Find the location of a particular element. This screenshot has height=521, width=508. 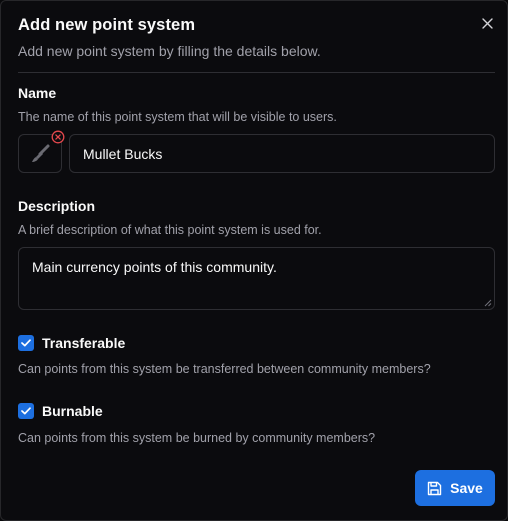

remove-icon-button is located at coordinates (58, 137).